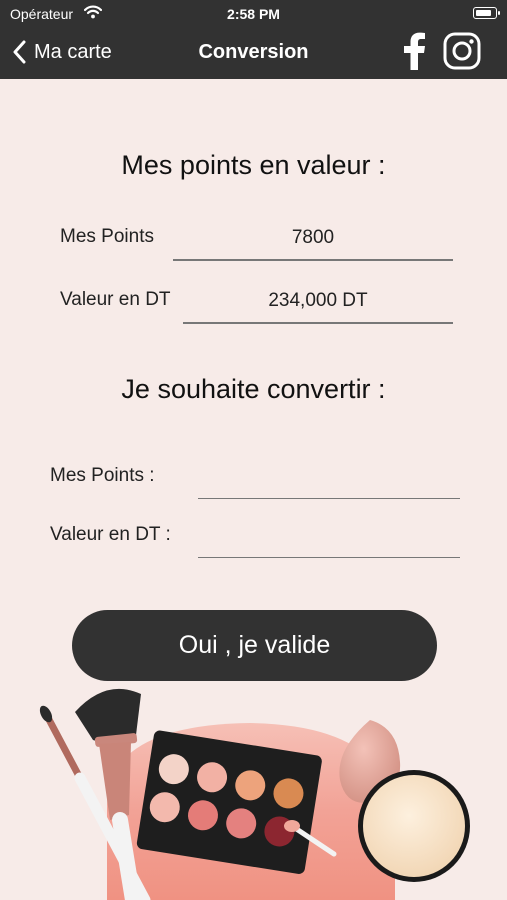  I want to click on clock-time: 2:58 PM, so click(253, 14).